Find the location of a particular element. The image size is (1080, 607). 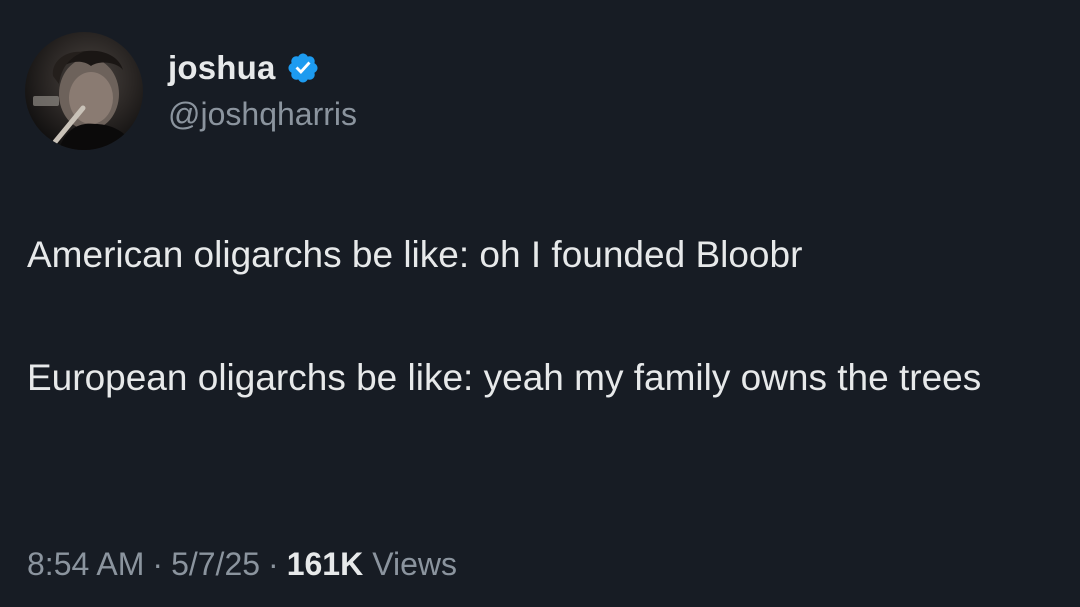

avatar is located at coordinates (84, 91).